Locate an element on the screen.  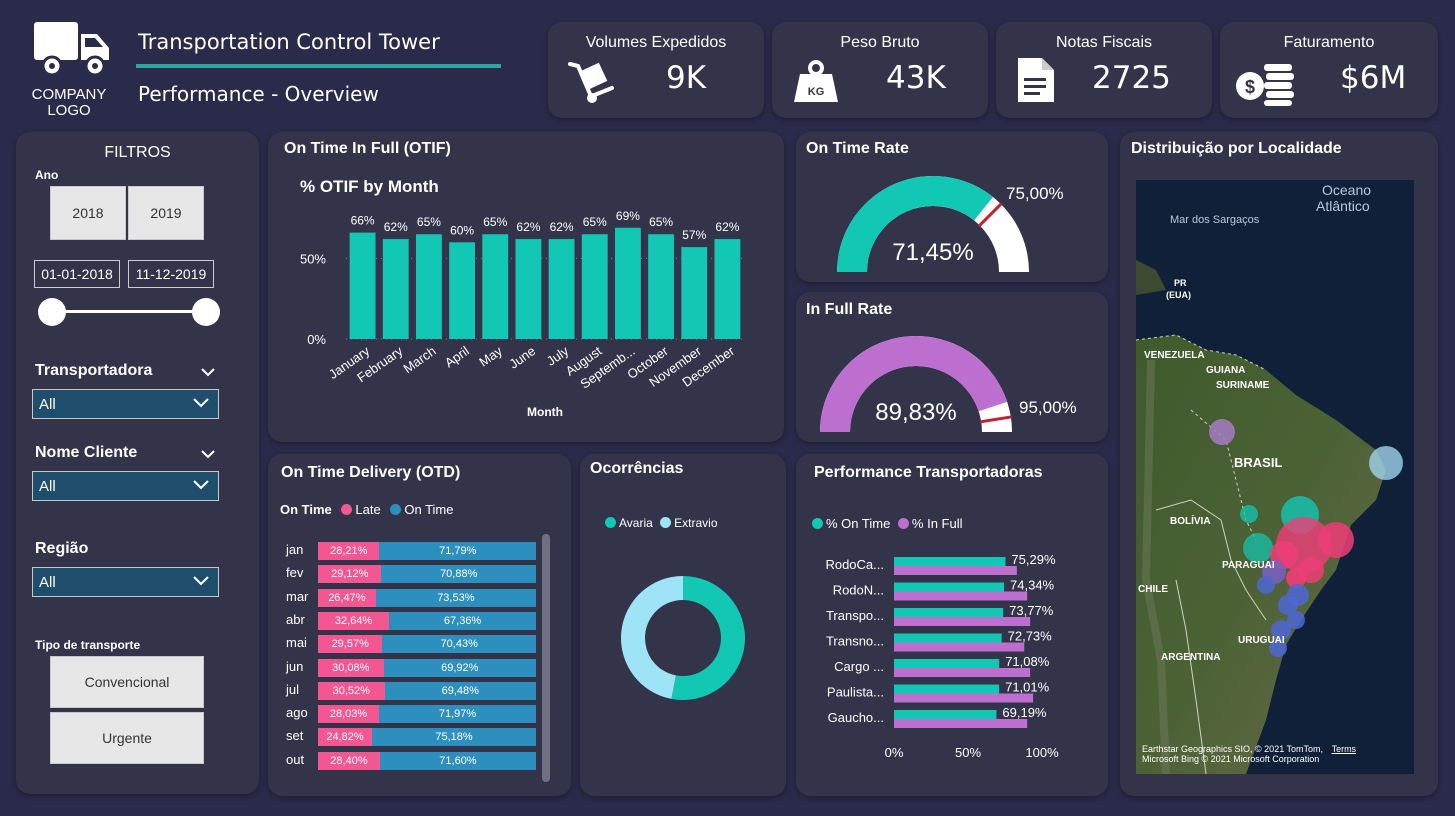
otd-legend: On Time Late On Time is located at coordinates (366, 509).